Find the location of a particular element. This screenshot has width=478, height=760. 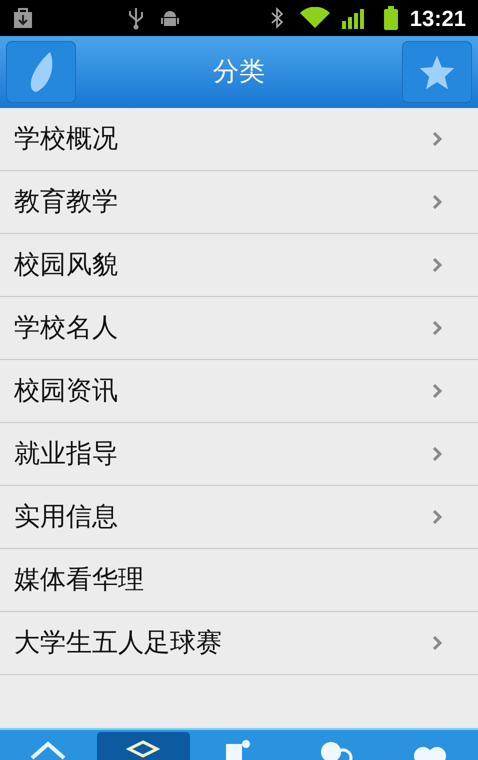

download-icon is located at coordinates (23, 18).